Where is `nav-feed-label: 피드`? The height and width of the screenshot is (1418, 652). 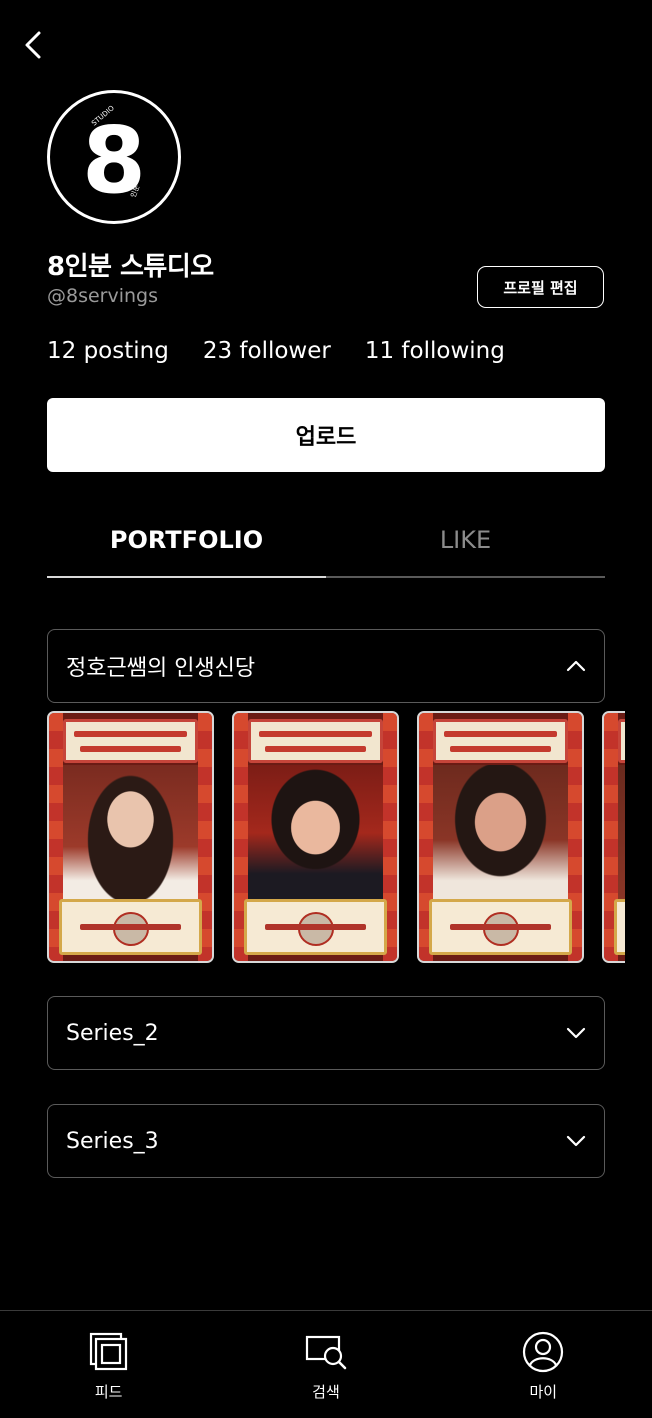
nav-feed-label: 피드 is located at coordinates (108, 1392).